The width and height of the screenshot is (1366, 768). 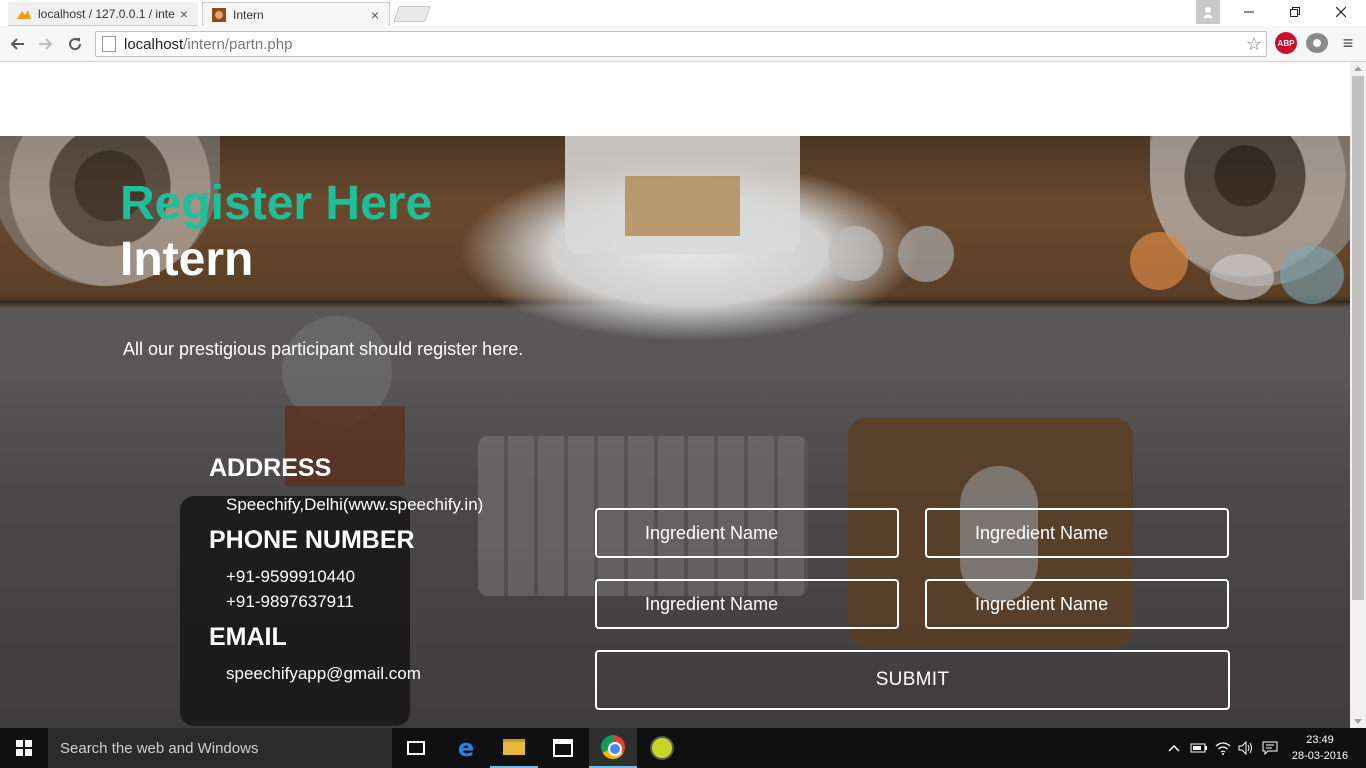 I want to click on phone-number: +91-9599910440, so click(x=291, y=576).